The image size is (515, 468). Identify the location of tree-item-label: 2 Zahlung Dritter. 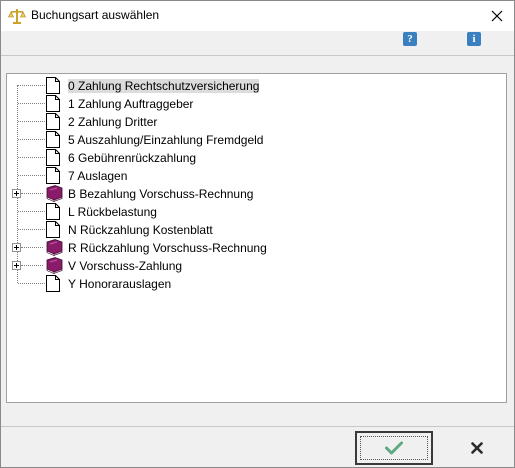
(112, 122).